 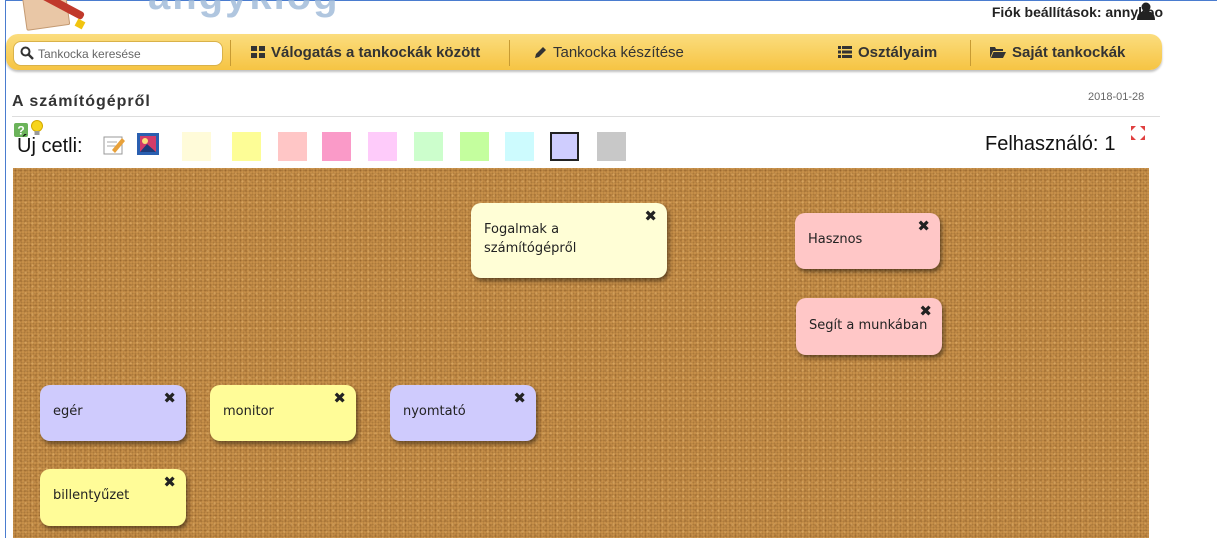 What do you see at coordinates (586, 116) in the screenshot?
I see `header-divider` at bounding box center [586, 116].